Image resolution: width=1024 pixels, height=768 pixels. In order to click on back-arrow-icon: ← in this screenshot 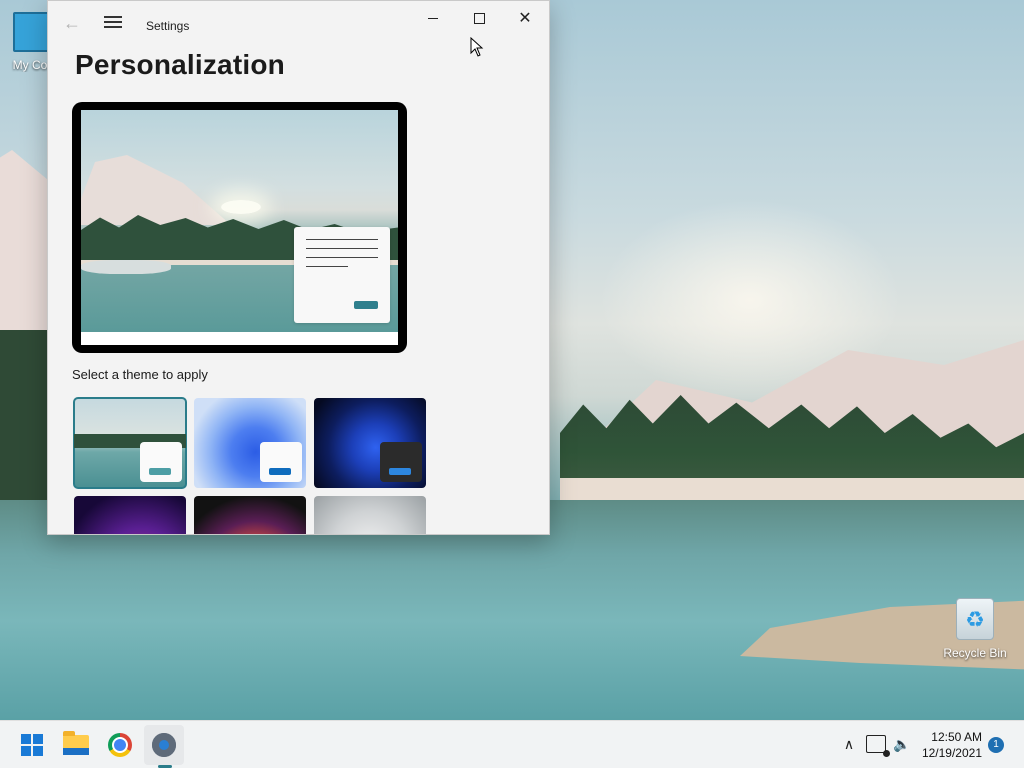, I will do `click(72, 23)`.